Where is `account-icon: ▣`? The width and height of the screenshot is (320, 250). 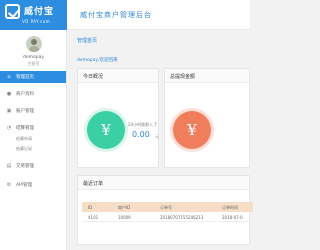 account-icon: ▣ is located at coordinates (9, 111).